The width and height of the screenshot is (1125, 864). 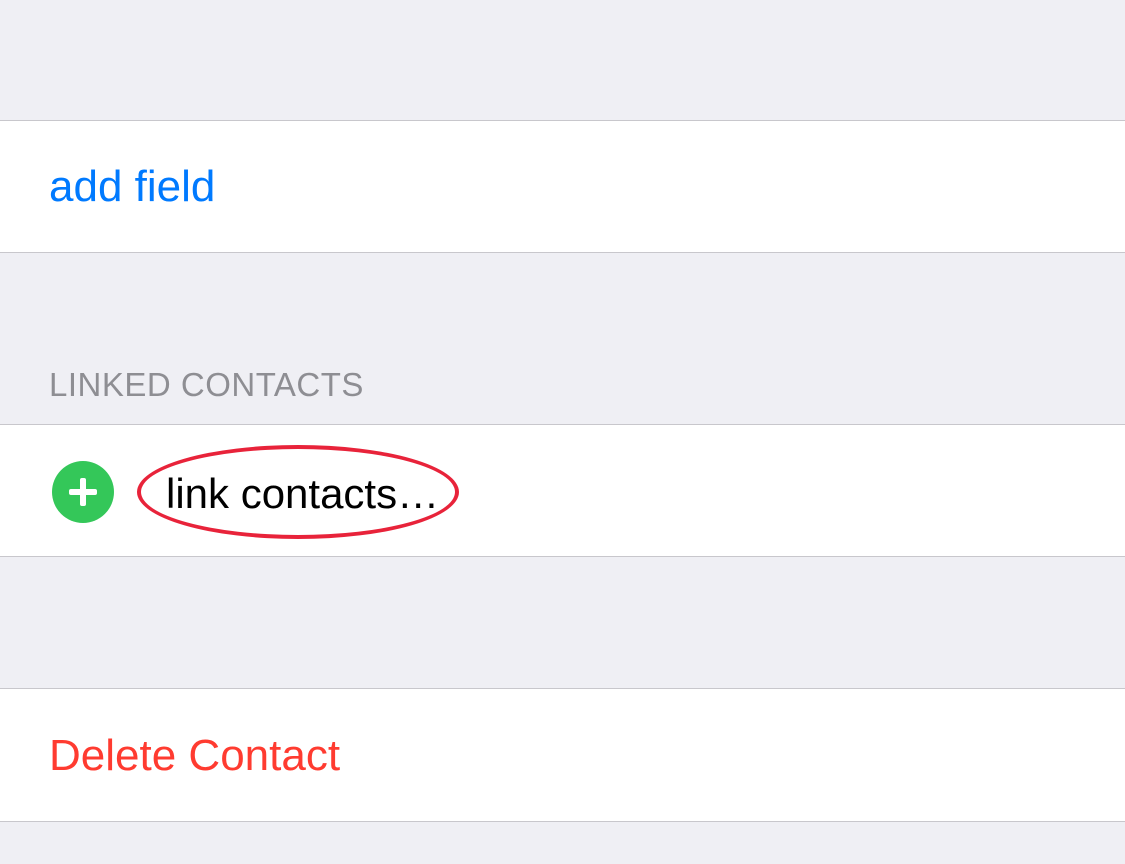 I want to click on linked-contacts-section-header: LINKED CONTACTS, so click(x=206, y=384).